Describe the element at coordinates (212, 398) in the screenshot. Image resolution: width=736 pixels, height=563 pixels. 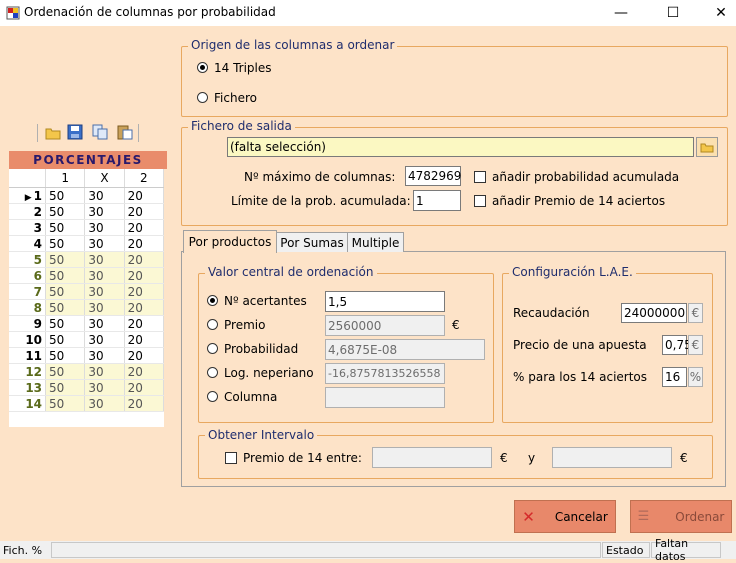
I see `radio-columna` at that location.